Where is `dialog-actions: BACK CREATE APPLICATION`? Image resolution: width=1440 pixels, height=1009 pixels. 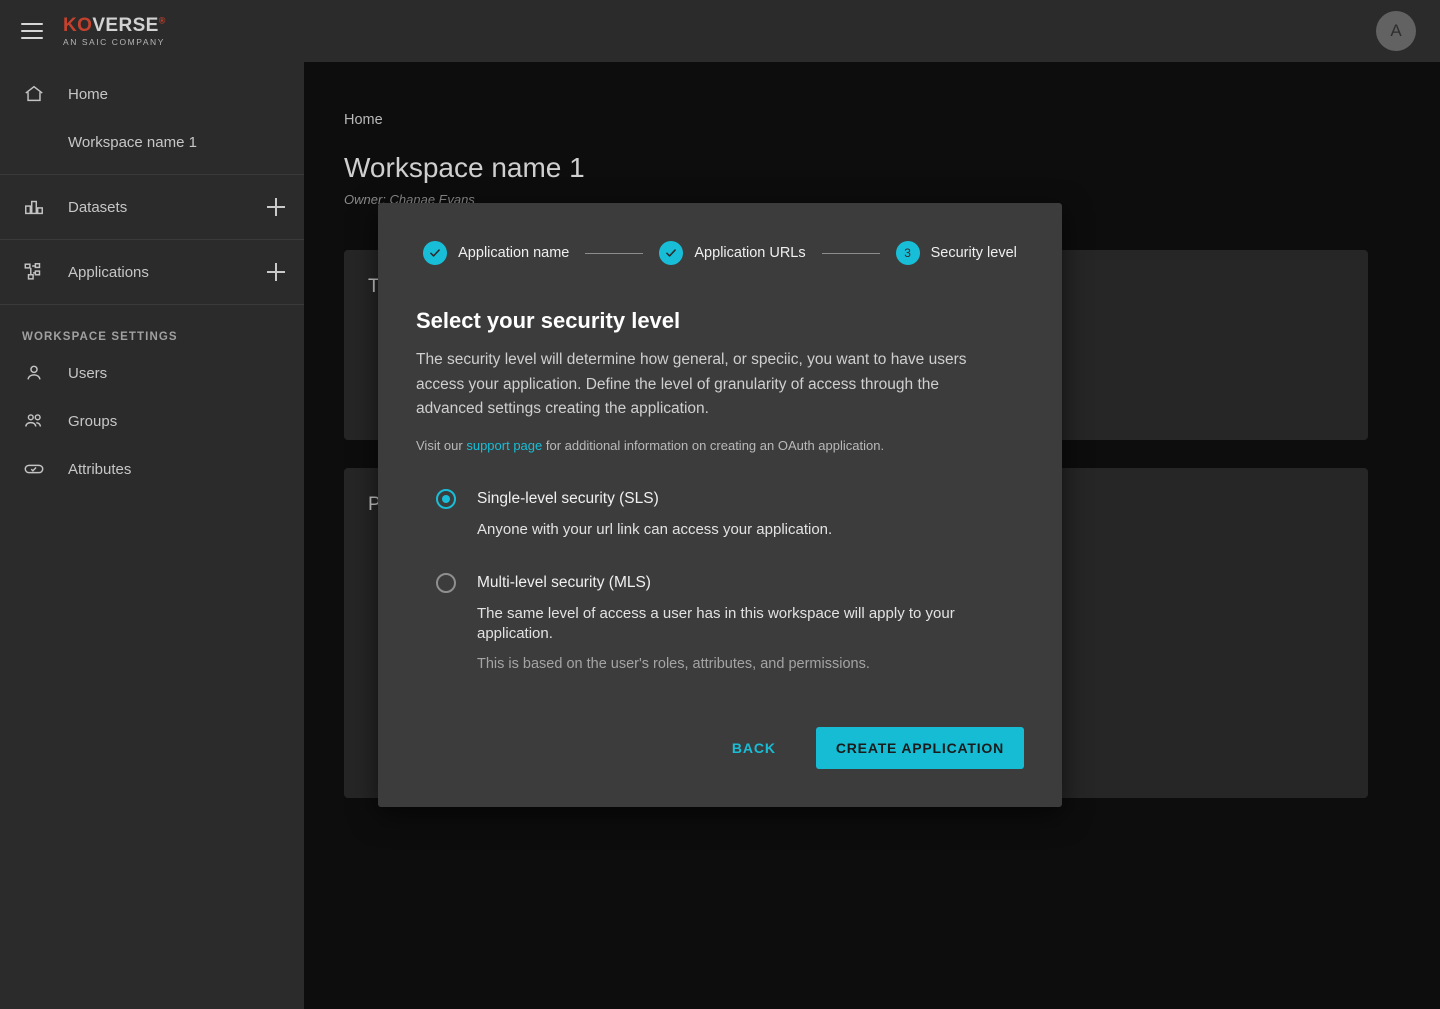 dialog-actions: BACK CREATE APPLICATION is located at coordinates (870, 748).